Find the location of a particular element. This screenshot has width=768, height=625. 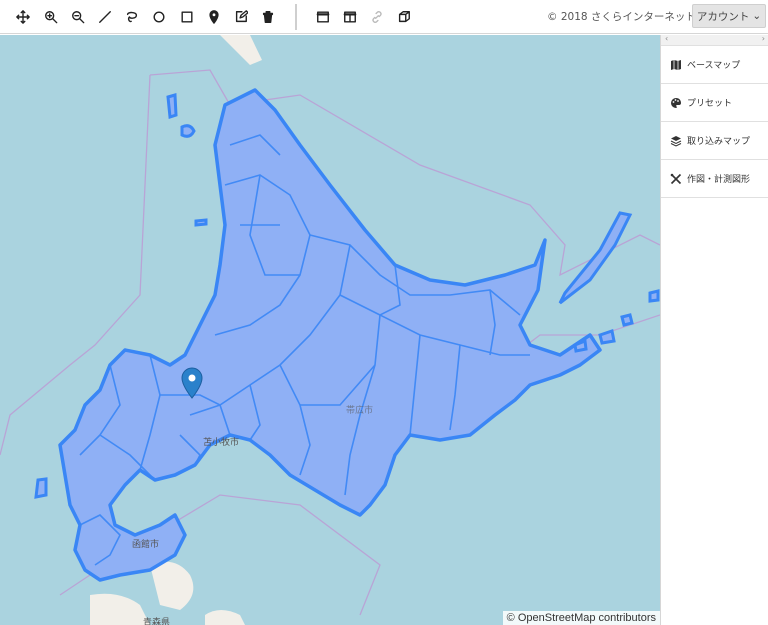

account-button: アカウント ⌄ is located at coordinates (729, 16).